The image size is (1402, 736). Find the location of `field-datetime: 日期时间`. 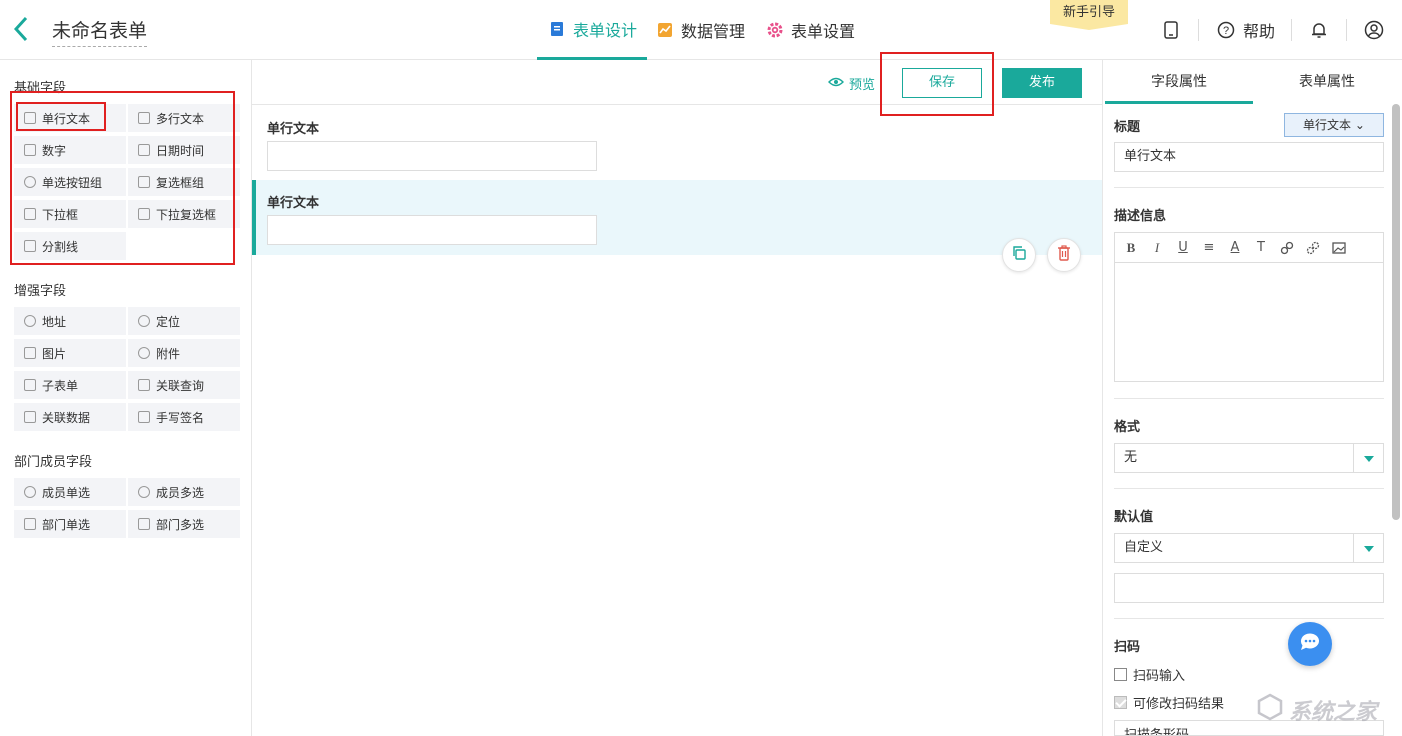

field-datetime: 日期时间 is located at coordinates (184, 150).